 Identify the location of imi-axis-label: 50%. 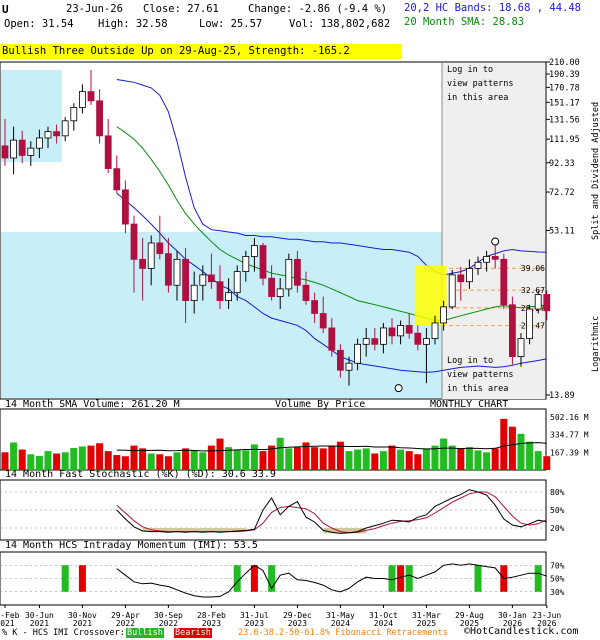
(557, 579).